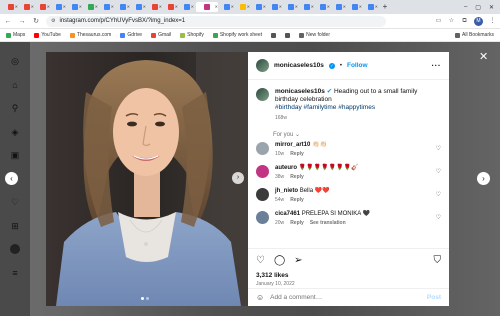 The height and width of the screenshot is (316, 500). Describe the element at coordinates (15, 226) in the screenshot. I see `create-icon: ⊞` at that location.